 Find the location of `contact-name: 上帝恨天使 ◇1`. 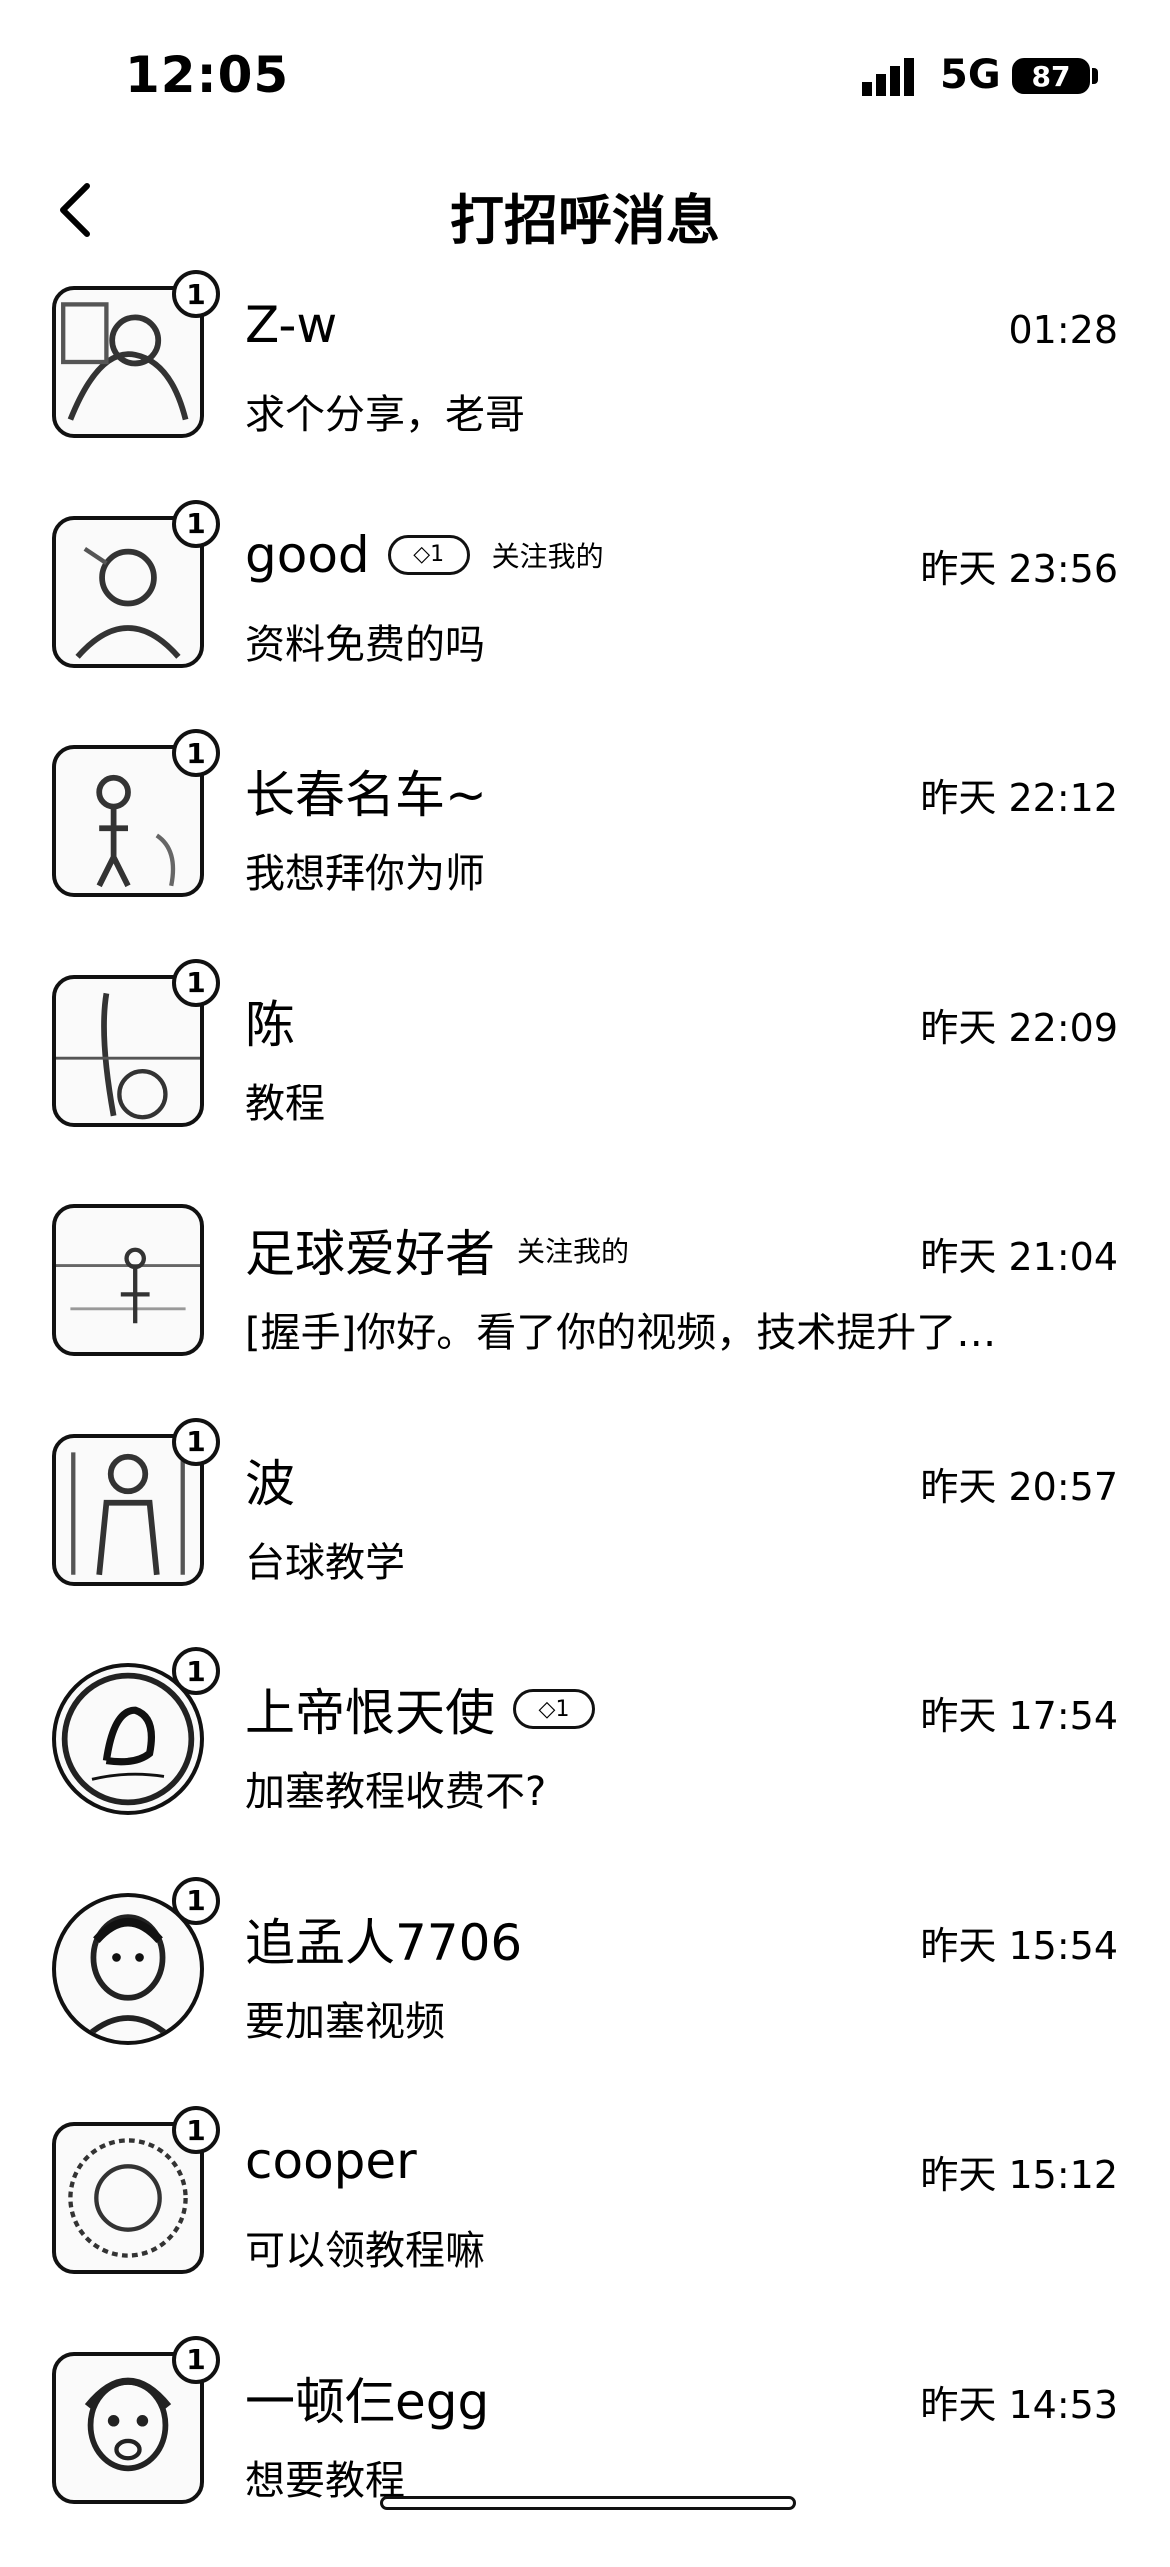

contact-name: 上帝恨天使 ◇1 is located at coordinates (420, 1709).